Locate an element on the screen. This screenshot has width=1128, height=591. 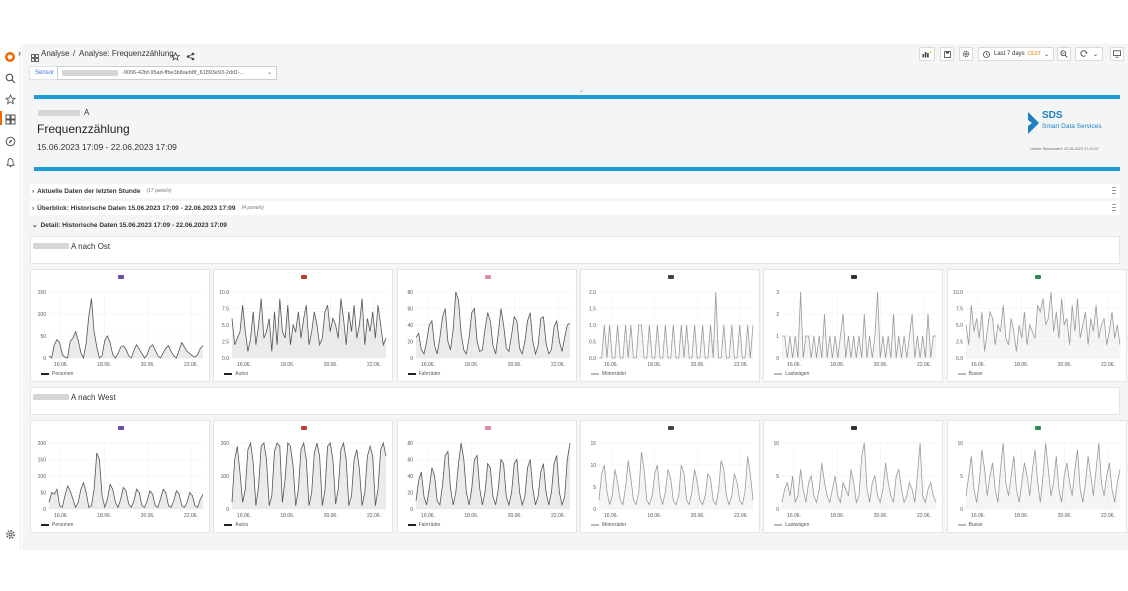
chart-panel-west-lastwägen: 10 5 0 16.06. 18.06. 20.06. 22.06. Lastwägen is located at coordinates (853, 476).